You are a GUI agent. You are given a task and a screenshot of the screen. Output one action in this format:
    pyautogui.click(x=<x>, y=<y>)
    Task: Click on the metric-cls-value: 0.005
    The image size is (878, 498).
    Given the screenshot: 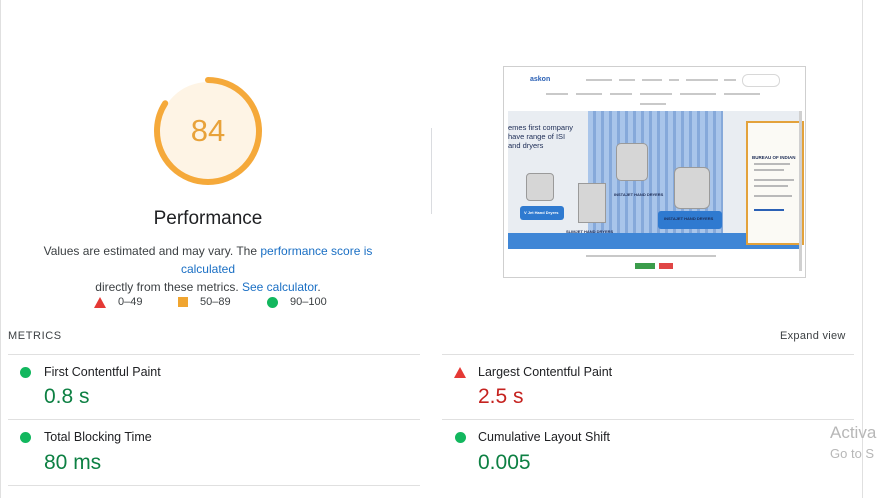 What is the action you would take?
    pyautogui.click(x=504, y=462)
    